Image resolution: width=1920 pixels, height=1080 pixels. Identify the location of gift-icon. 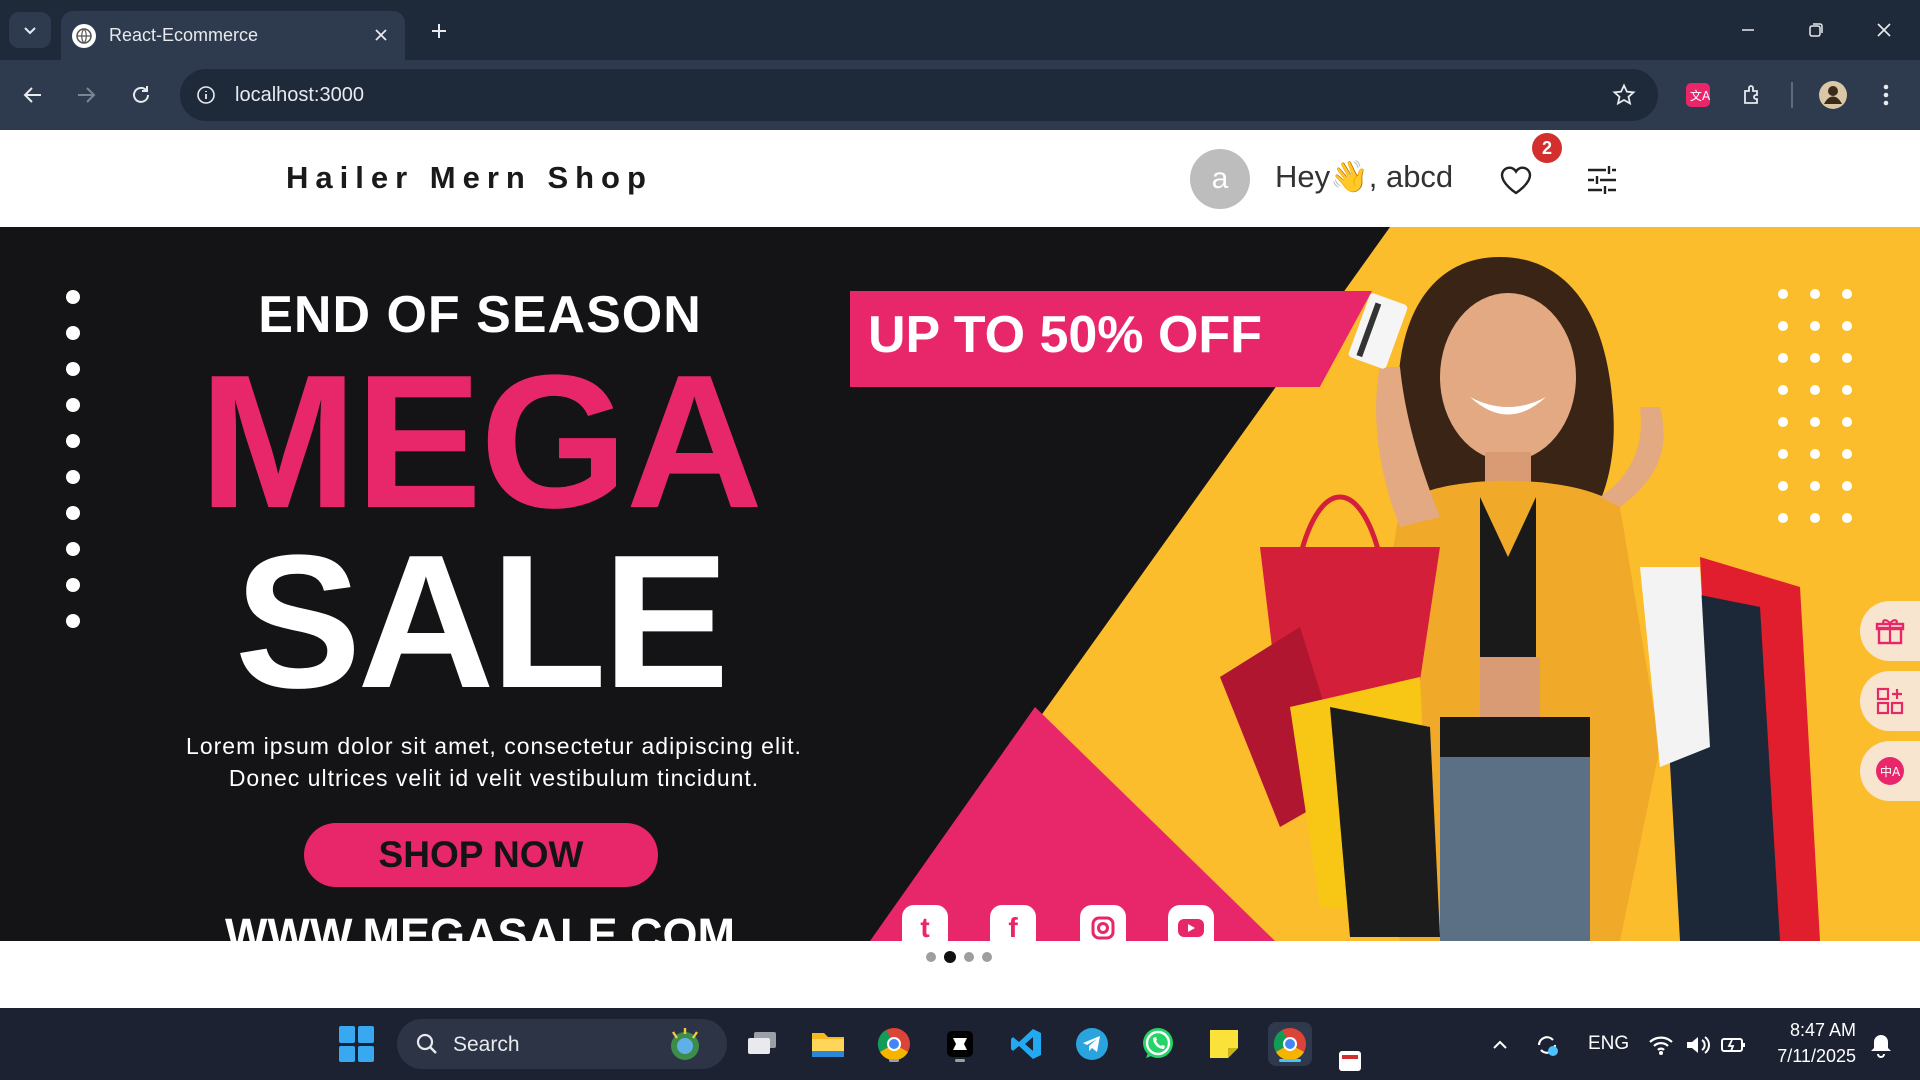
(1890, 632).